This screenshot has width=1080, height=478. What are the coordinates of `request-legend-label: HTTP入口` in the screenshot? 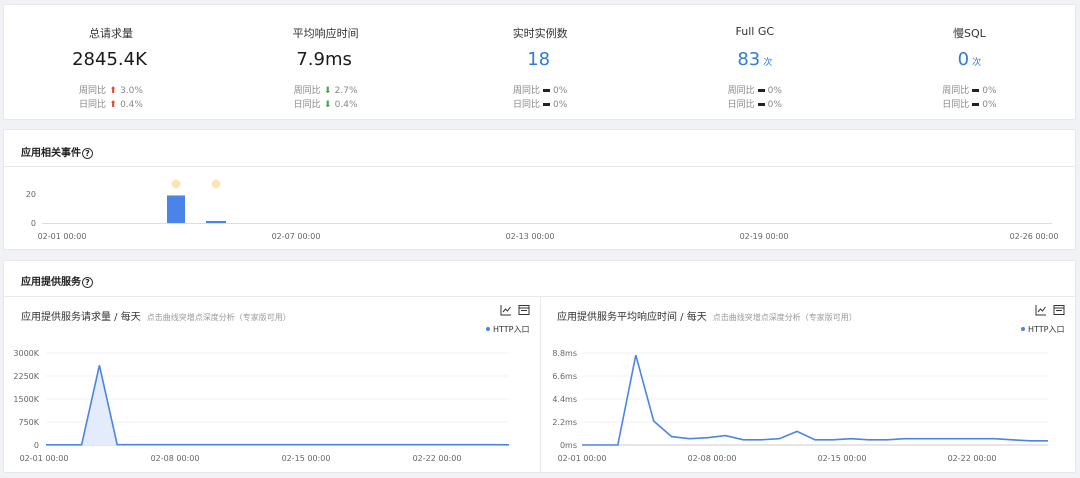 It's located at (511, 329).